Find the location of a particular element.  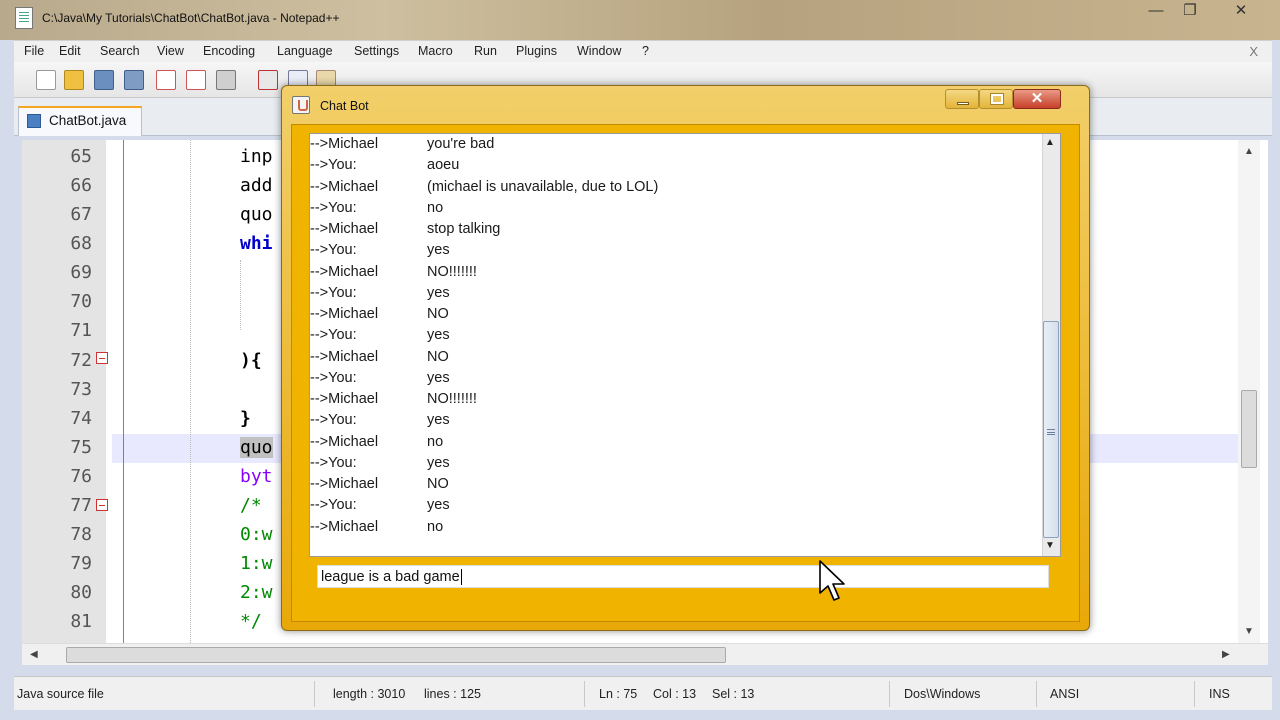

scroll-up-icon: ▲ is located at coordinates (1249, 151).